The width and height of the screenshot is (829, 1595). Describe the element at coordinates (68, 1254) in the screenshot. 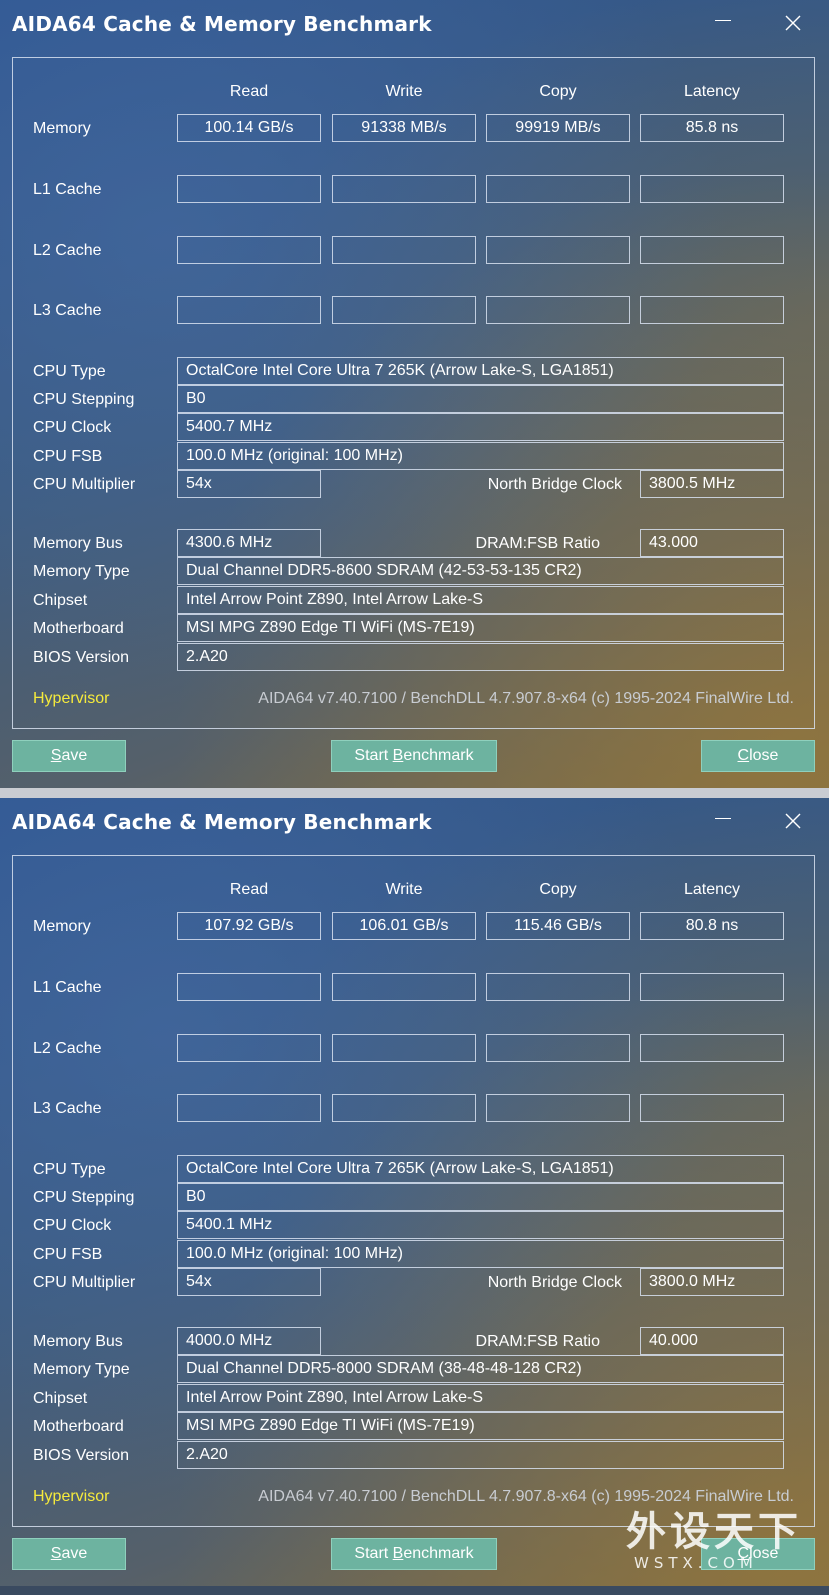

I see `cpu-fsb-label: CPU FSB` at that location.